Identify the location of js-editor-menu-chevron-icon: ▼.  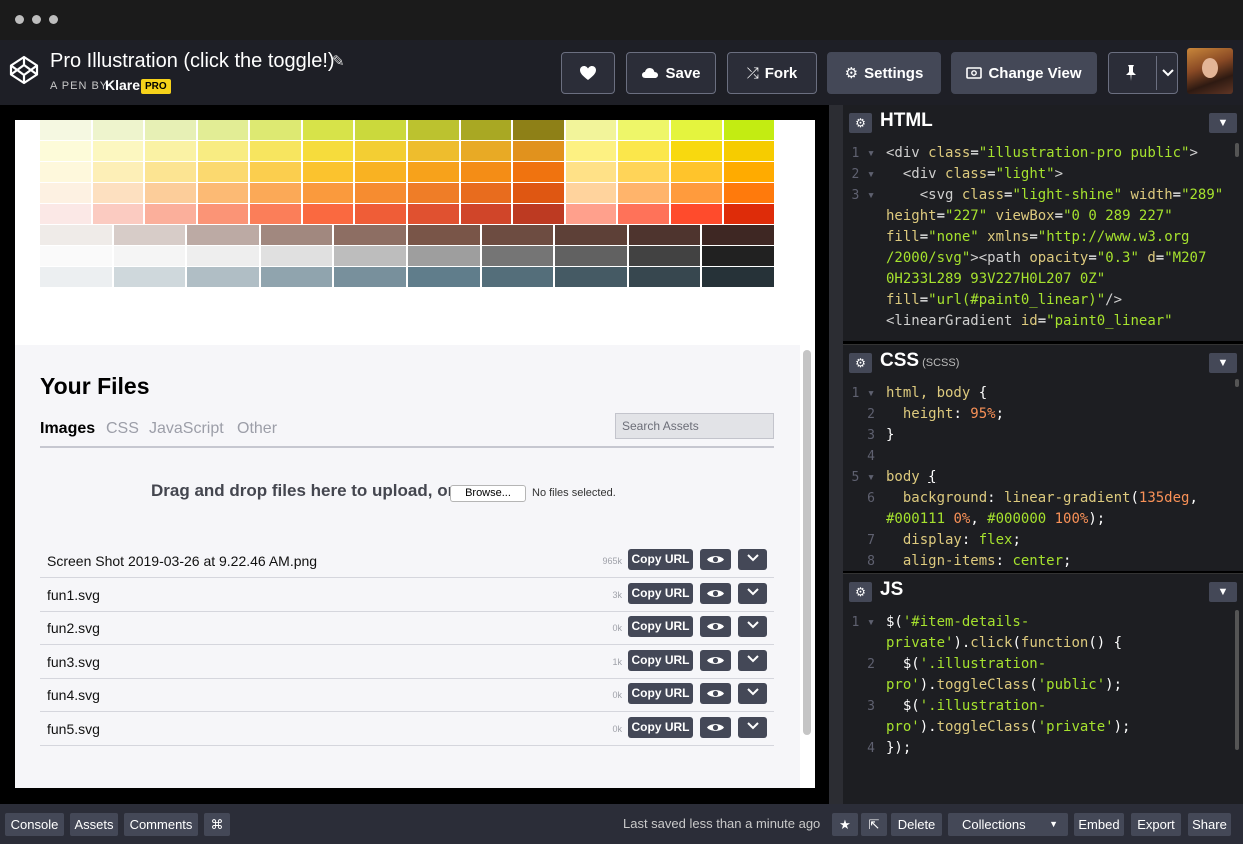
(1223, 592).